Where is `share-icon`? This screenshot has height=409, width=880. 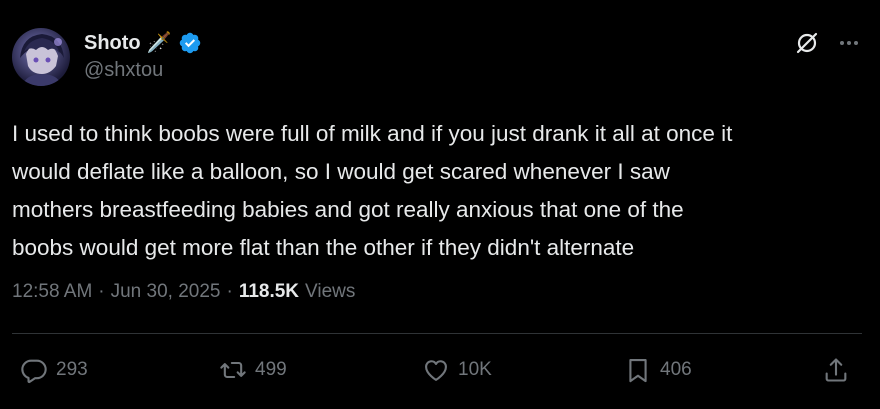
share-icon is located at coordinates (836, 370).